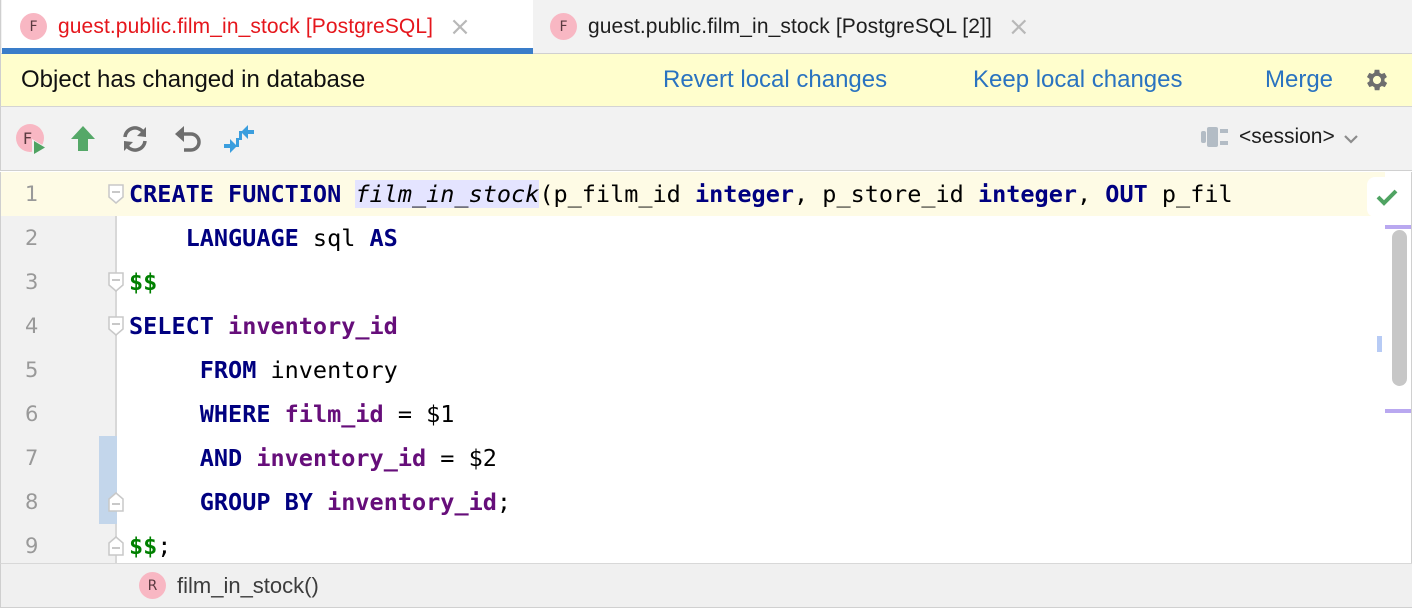 The height and width of the screenshot is (608, 1412). I want to click on merge-link: Merge, so click(1299, 80).